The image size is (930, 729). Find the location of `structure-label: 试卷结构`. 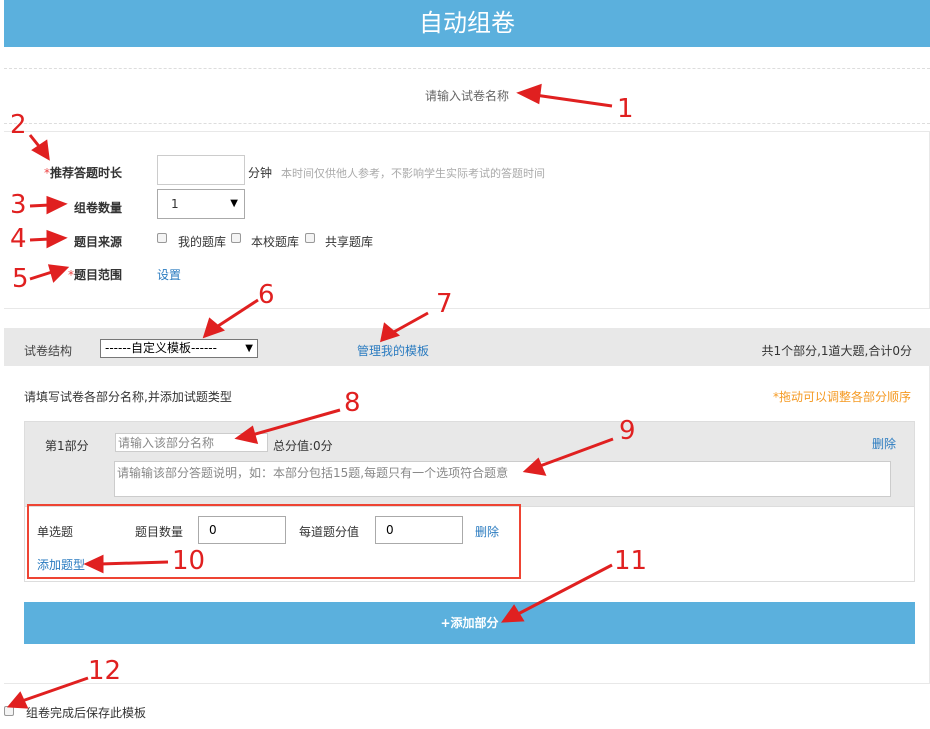

structure-label: 试卷结构 is located at coordinates (48, 351).